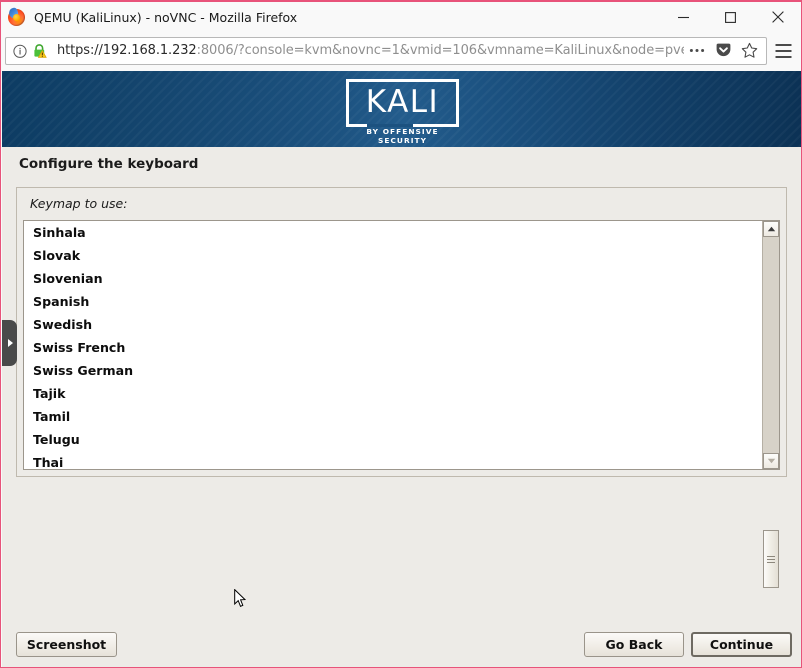  Describe the element at coordinates (393, 301) in the screenshot. I see `list-item: Spanish` at that location.